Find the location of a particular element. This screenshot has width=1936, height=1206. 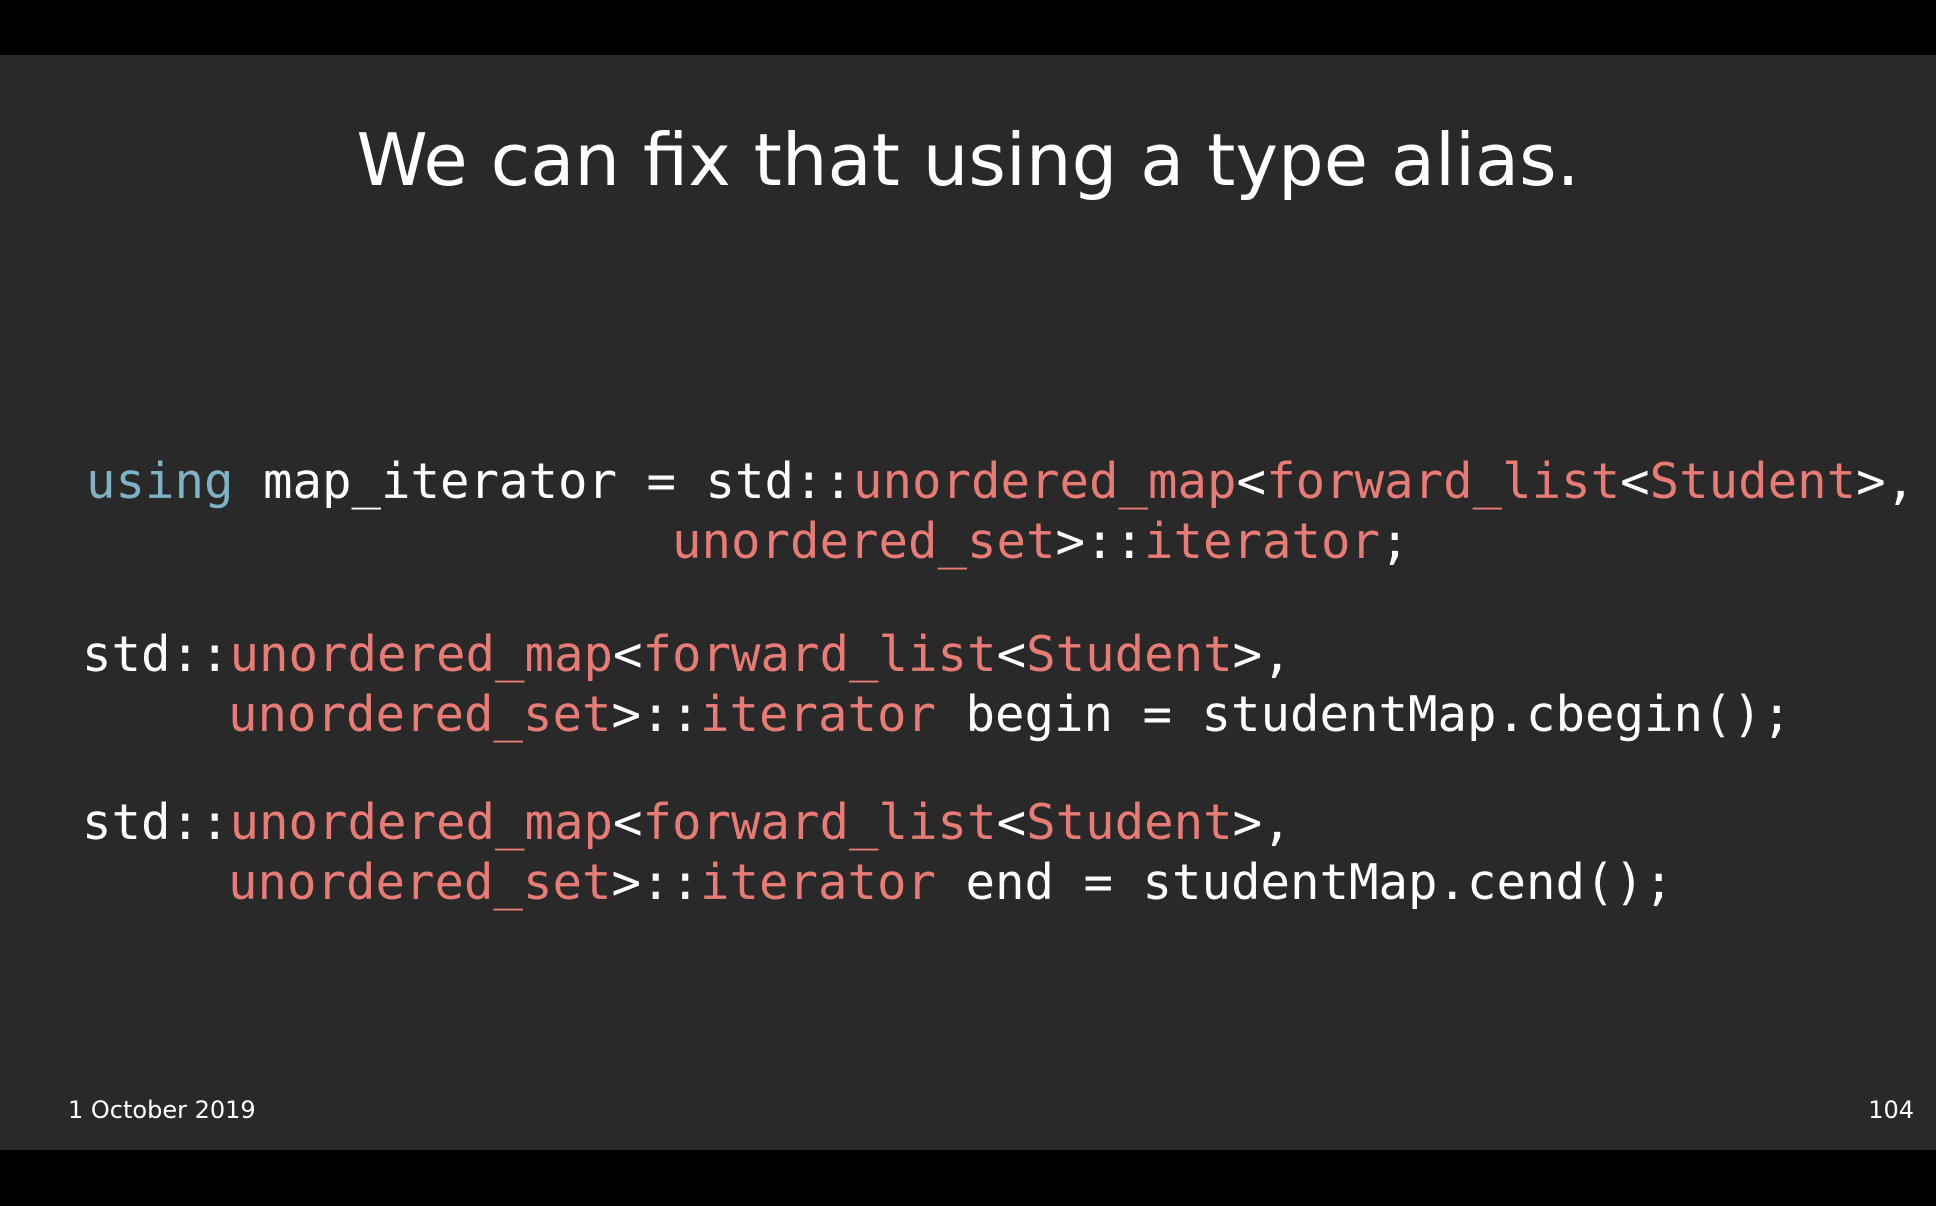

code-token: end = studentMap.cend(); is located at coordinates (1305, 882).